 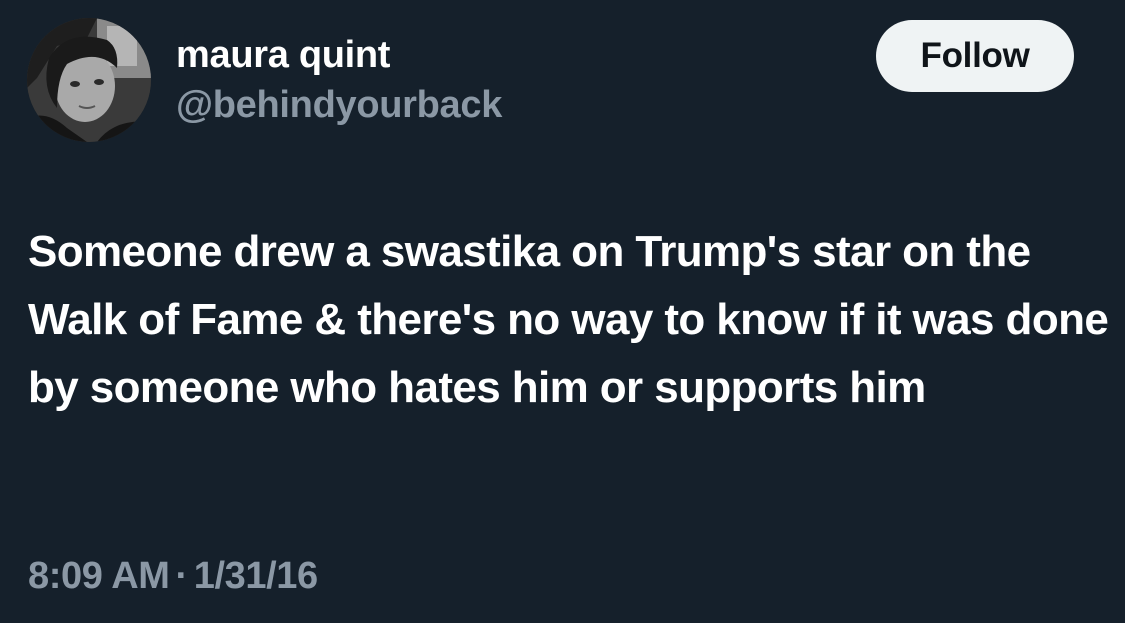 I want to click on follow-button: Follow, so click(x=975, y=56).